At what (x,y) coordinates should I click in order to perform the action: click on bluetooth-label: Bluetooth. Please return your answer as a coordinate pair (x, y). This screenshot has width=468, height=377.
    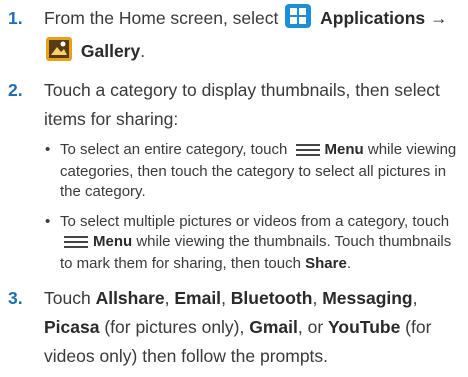
    Looking at the image, I should click on (271, 298).